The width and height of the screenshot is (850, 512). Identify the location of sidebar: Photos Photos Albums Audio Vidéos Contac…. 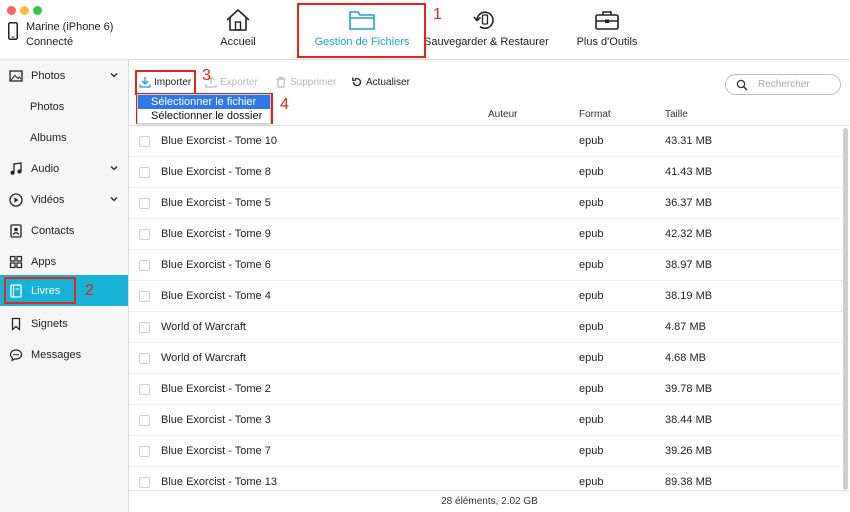
(64, 286).